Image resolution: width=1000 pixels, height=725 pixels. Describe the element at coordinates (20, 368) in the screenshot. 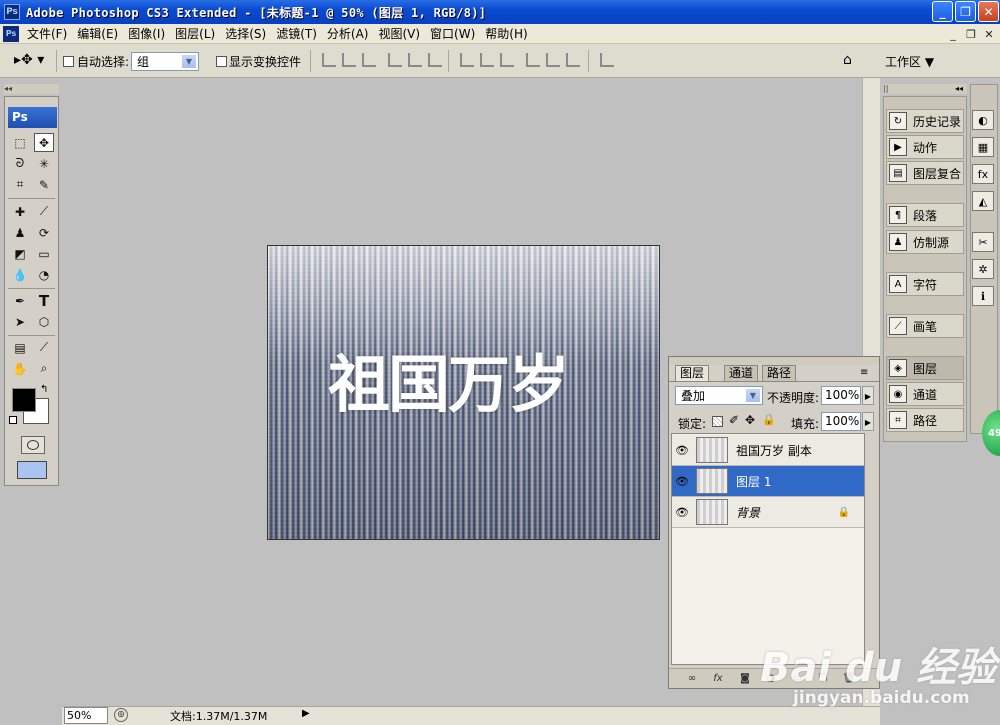

I see `hand-tool-icon: ✋` at that location.